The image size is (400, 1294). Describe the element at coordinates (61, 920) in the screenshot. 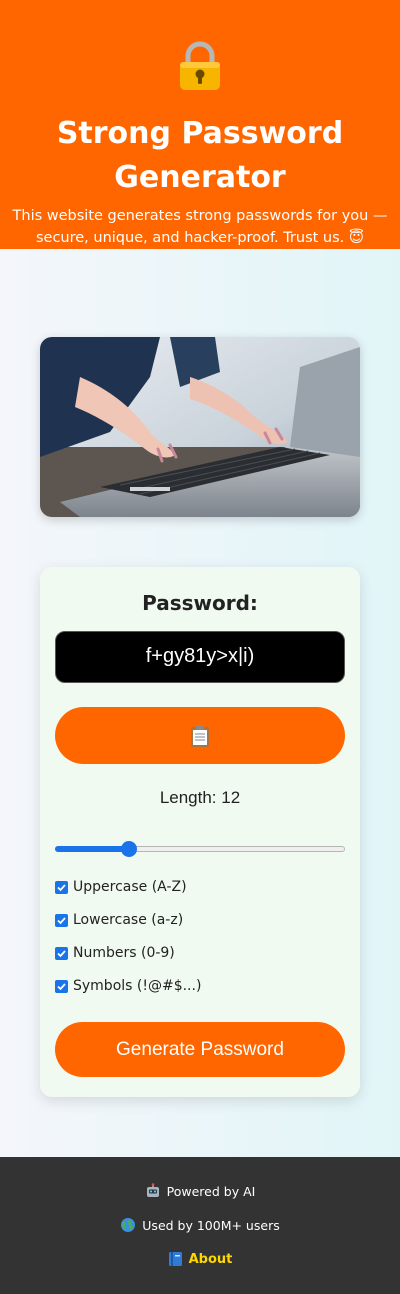

I see `lowercase-checkbox` at that location.